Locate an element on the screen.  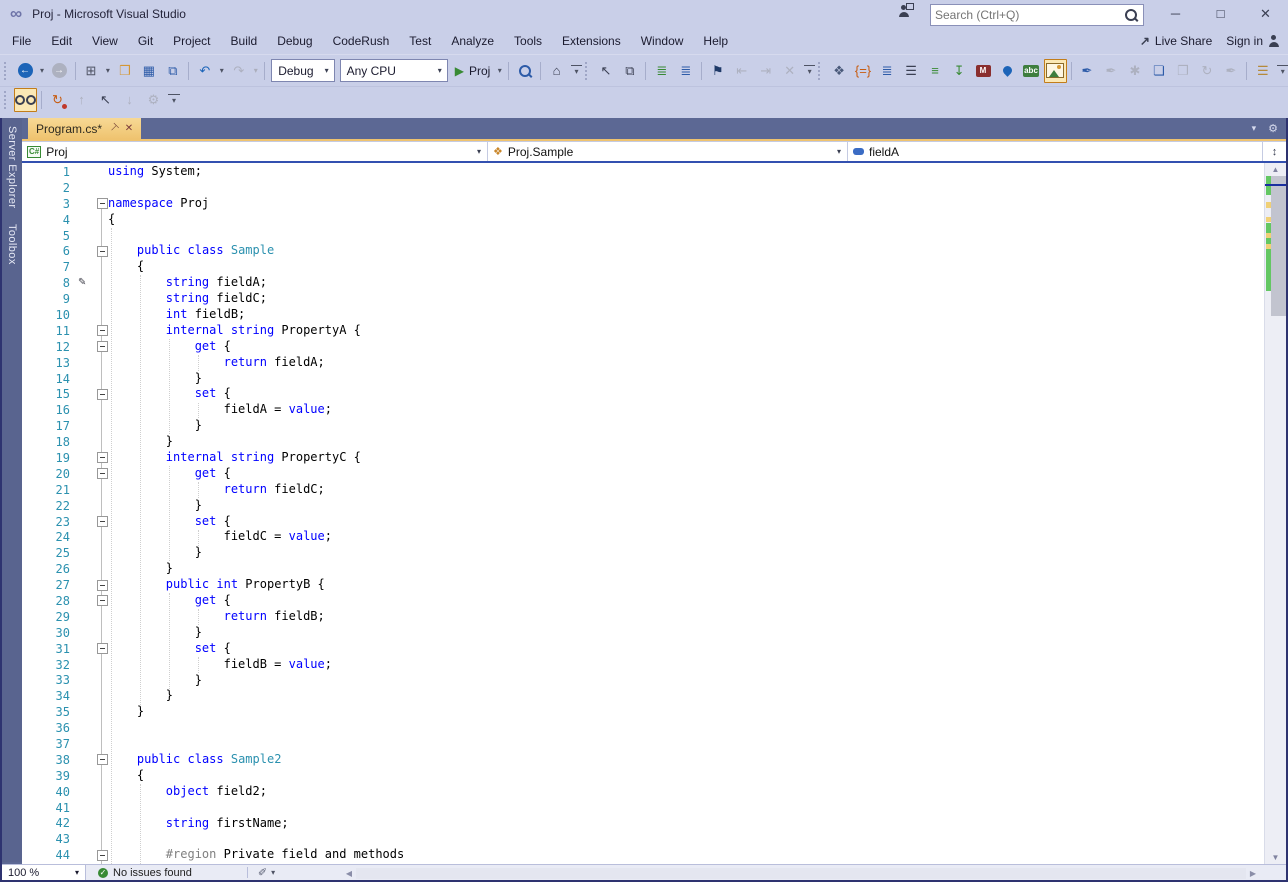
image-preview-icon is located at coordinates (1055, 70).